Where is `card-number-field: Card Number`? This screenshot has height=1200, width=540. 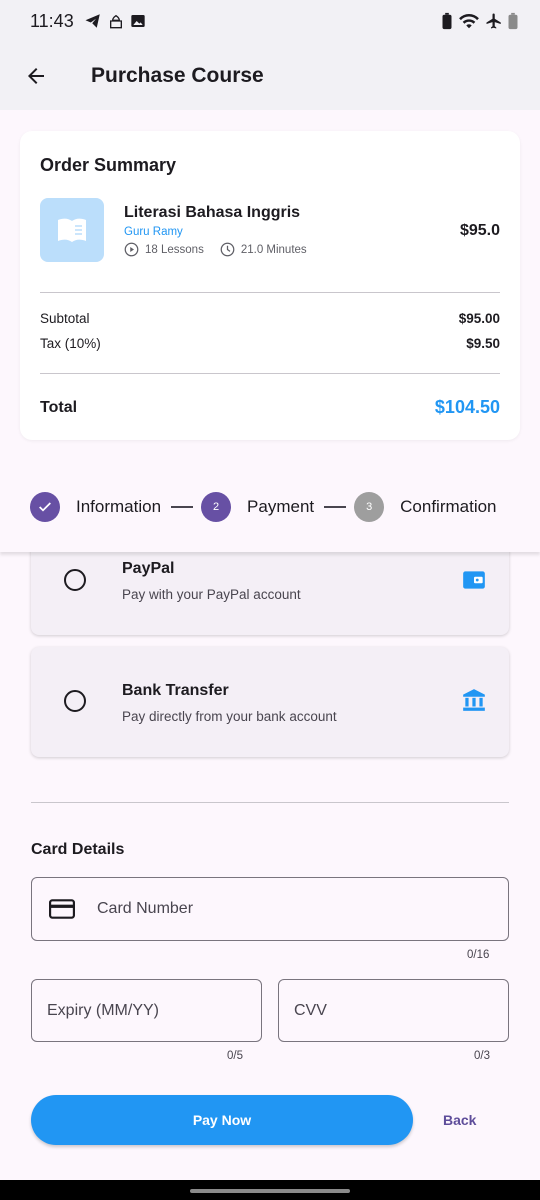 card-number-field: Card Number is located at coordinates (270, 909).